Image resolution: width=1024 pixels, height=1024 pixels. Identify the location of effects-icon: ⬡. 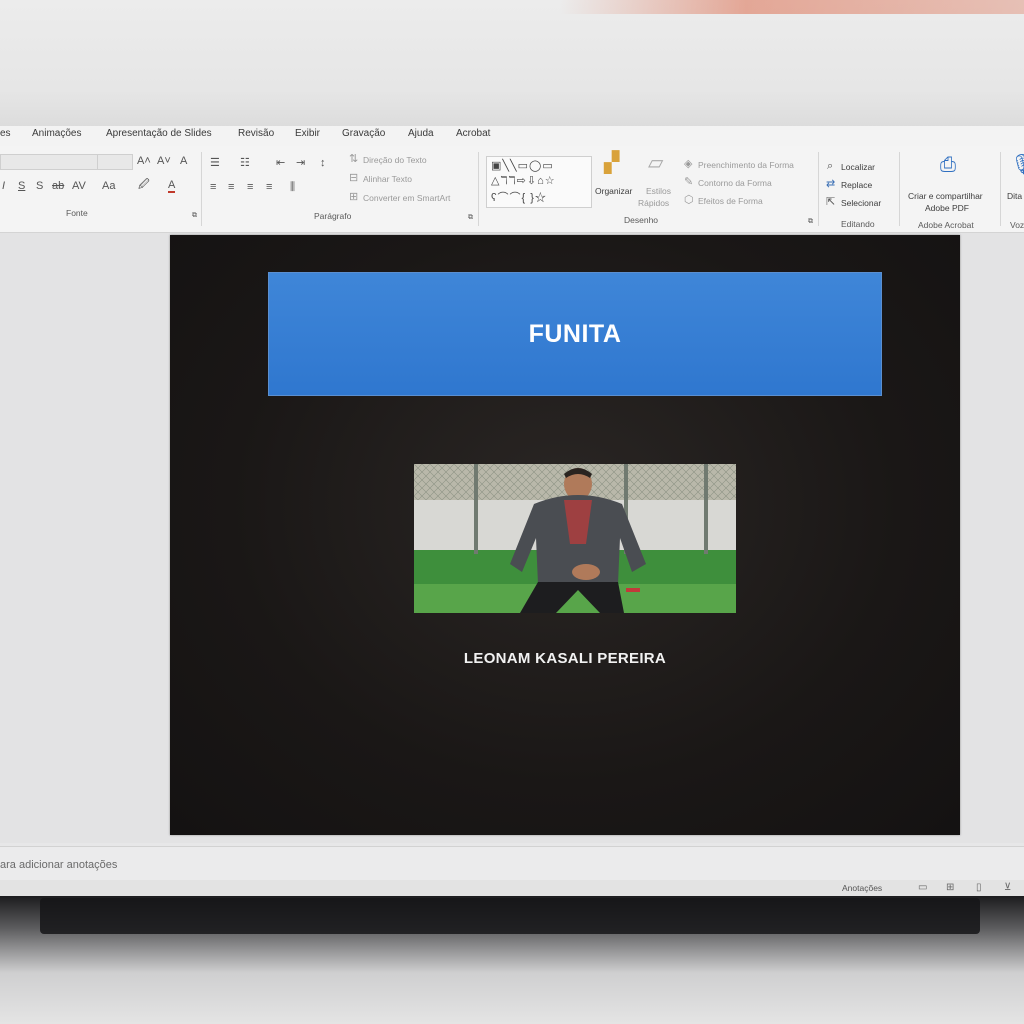
(689, 200).